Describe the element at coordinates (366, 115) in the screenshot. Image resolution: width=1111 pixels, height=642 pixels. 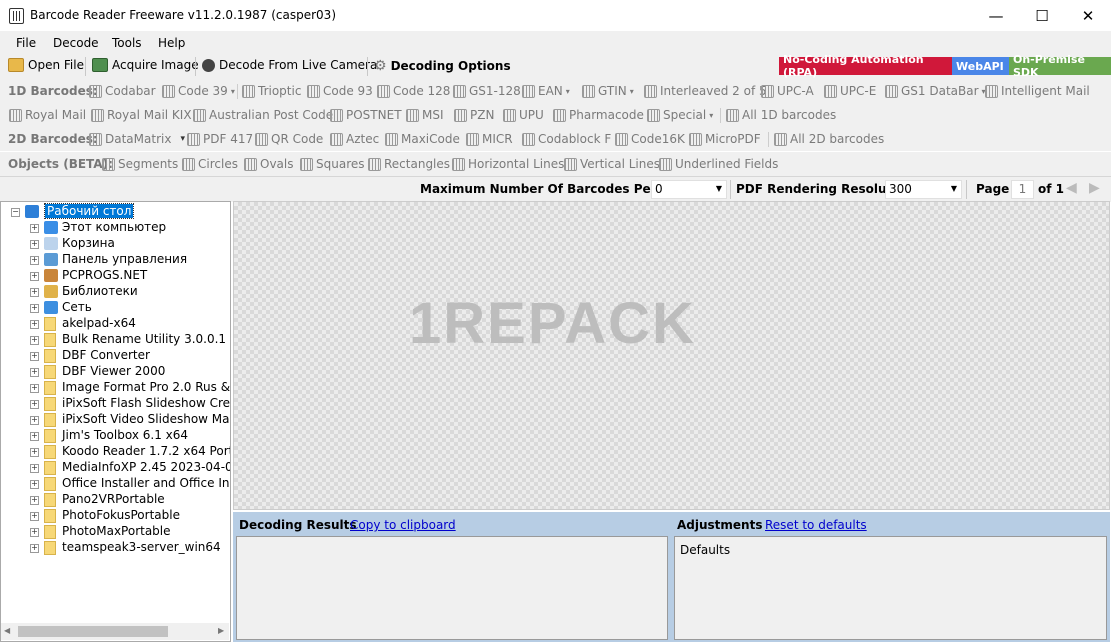
I see `barcode-postnet: POSTNET` at that location.